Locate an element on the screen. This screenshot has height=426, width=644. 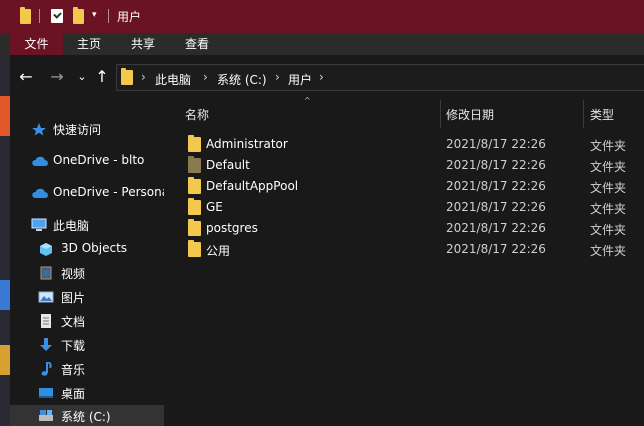
sidebar-item-quick-access: 快速访问 is located at coordinates (87, 129).